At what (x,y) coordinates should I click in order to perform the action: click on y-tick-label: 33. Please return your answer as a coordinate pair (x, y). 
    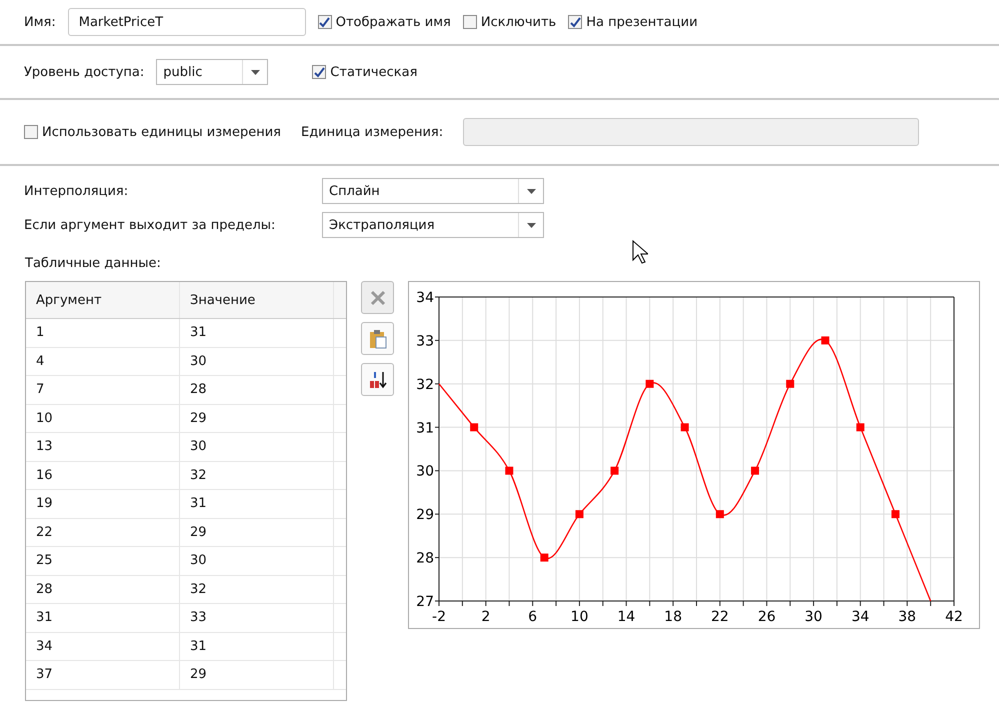
    Looking at the image, I should click on (425, 341).